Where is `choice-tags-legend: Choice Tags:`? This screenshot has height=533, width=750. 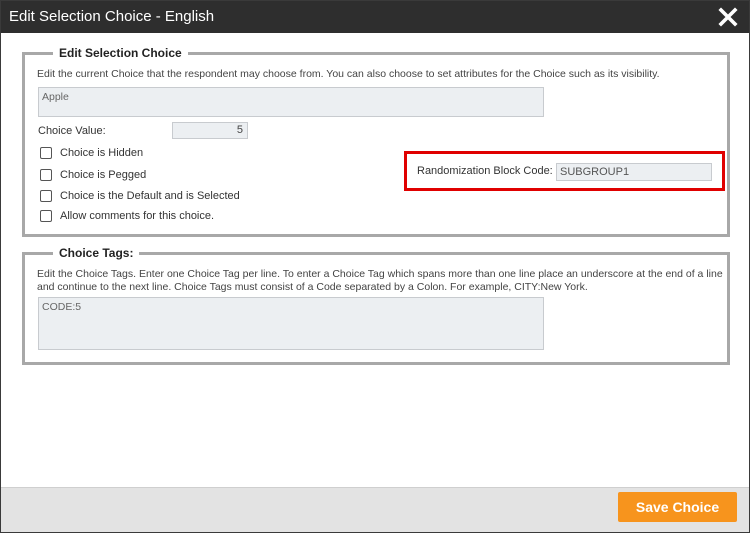 choice-tags-legend: Choice Tags: is located at coordinates (91, 253).